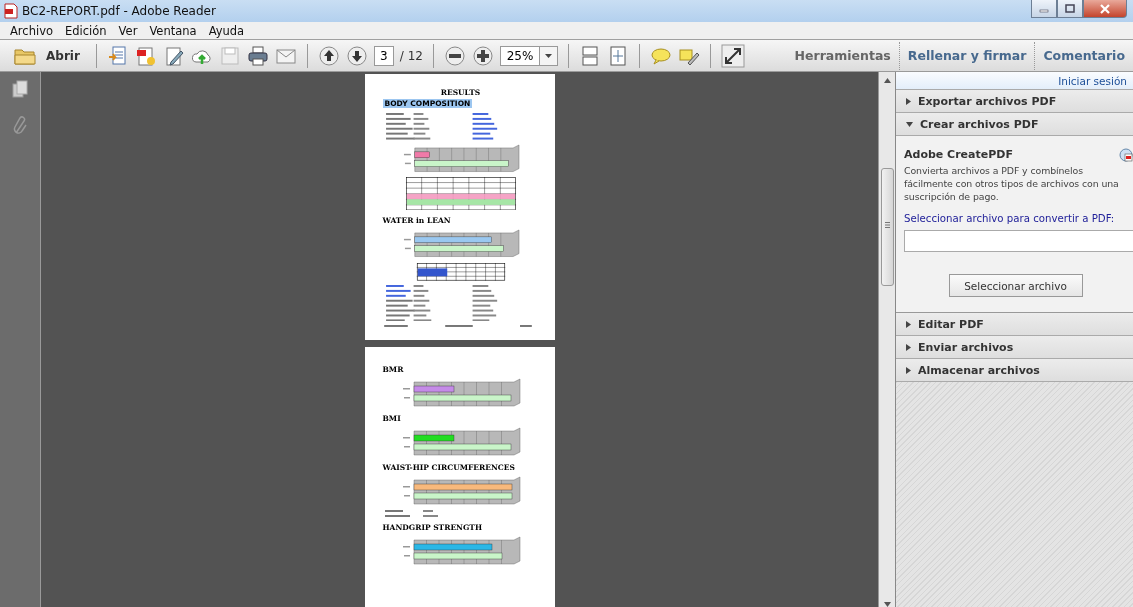 The image size is (1133, 607). I want to click on menu-item: Ventana, so click(173, 30).